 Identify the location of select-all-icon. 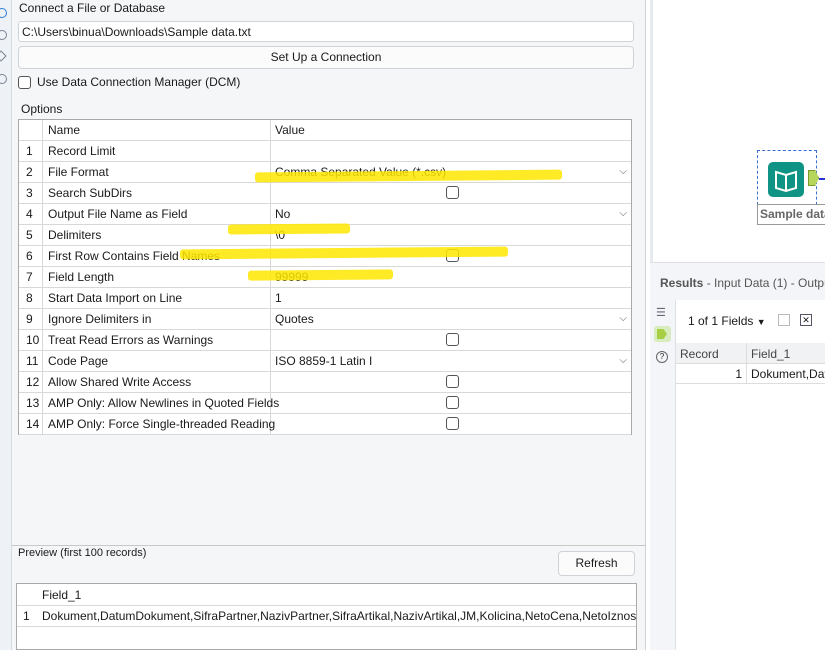
(784, 320).